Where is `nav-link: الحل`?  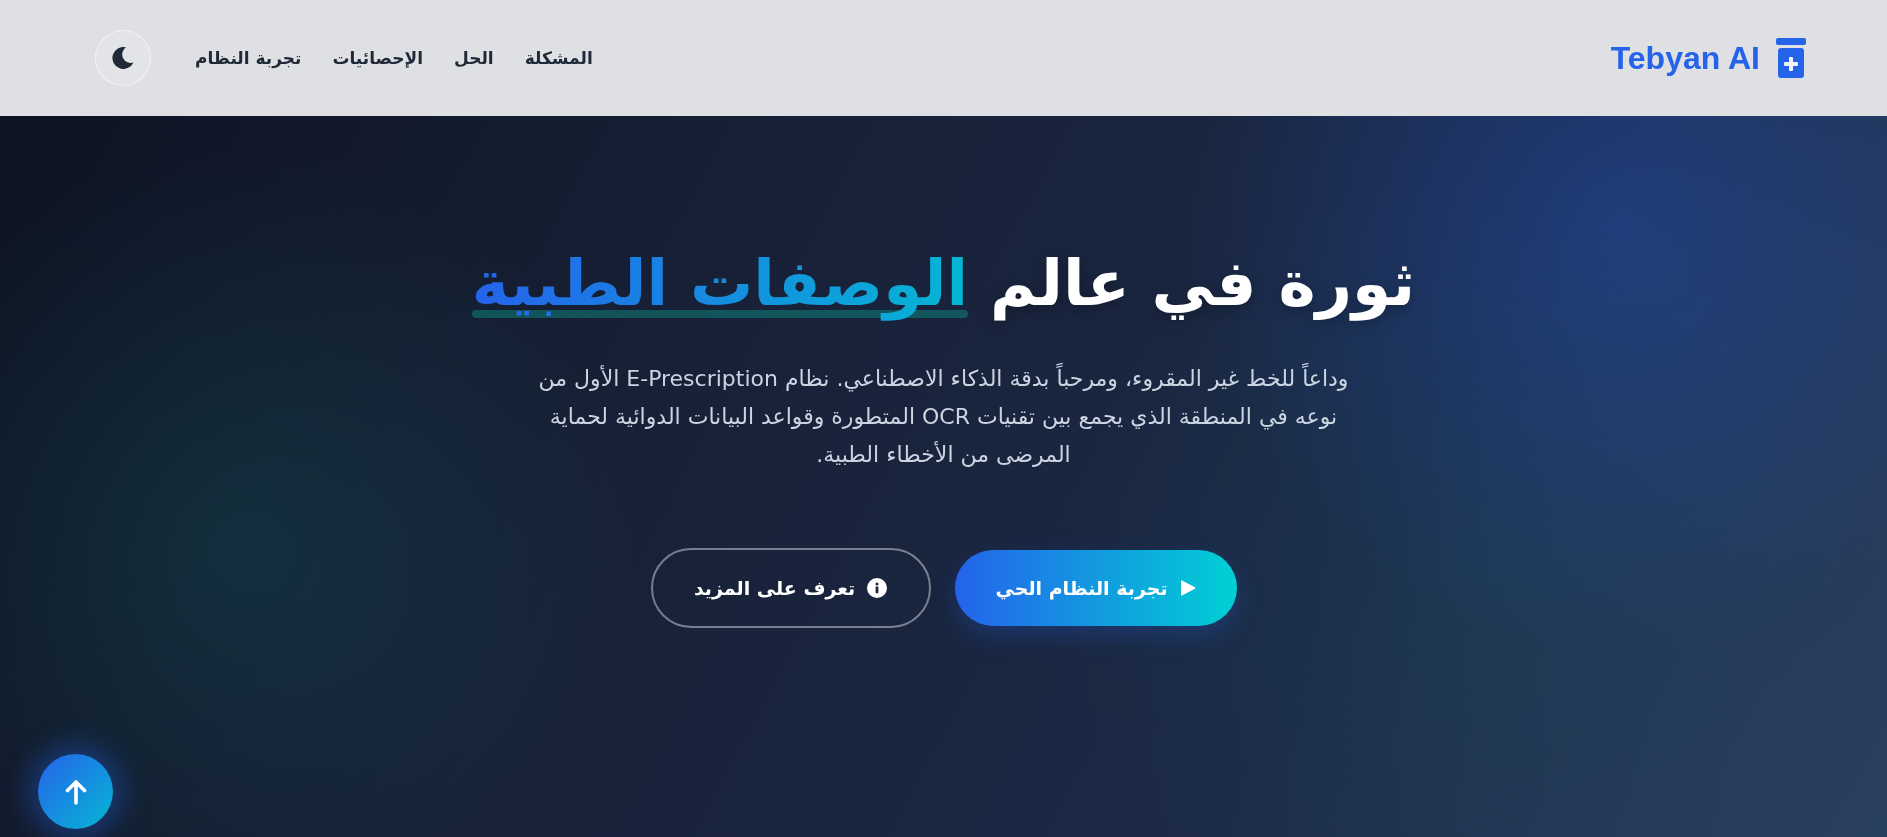 nav-link: الحل is located at coordinates (474, 58).